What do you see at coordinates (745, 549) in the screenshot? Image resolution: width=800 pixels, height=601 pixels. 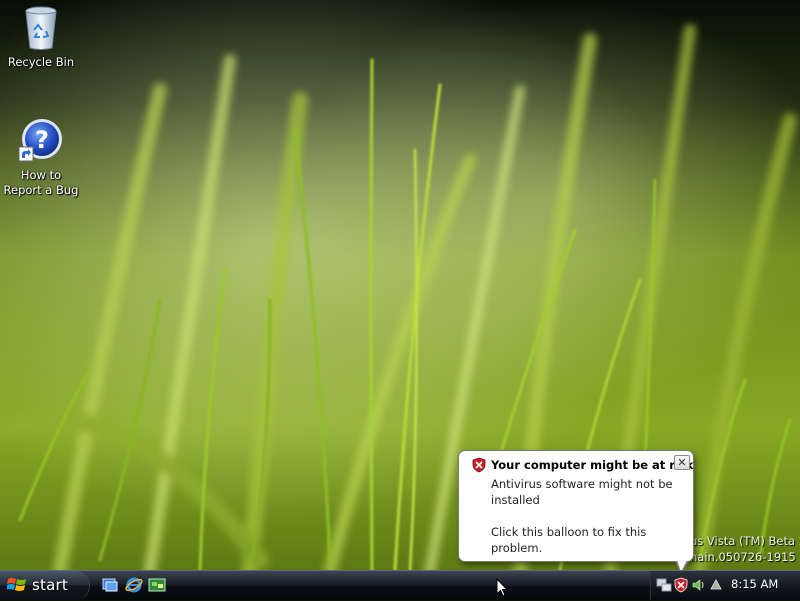 I see `build-watermark: us Vista (TM) Beta 2 nain.050726-1915` at bounding box center [745, 549].